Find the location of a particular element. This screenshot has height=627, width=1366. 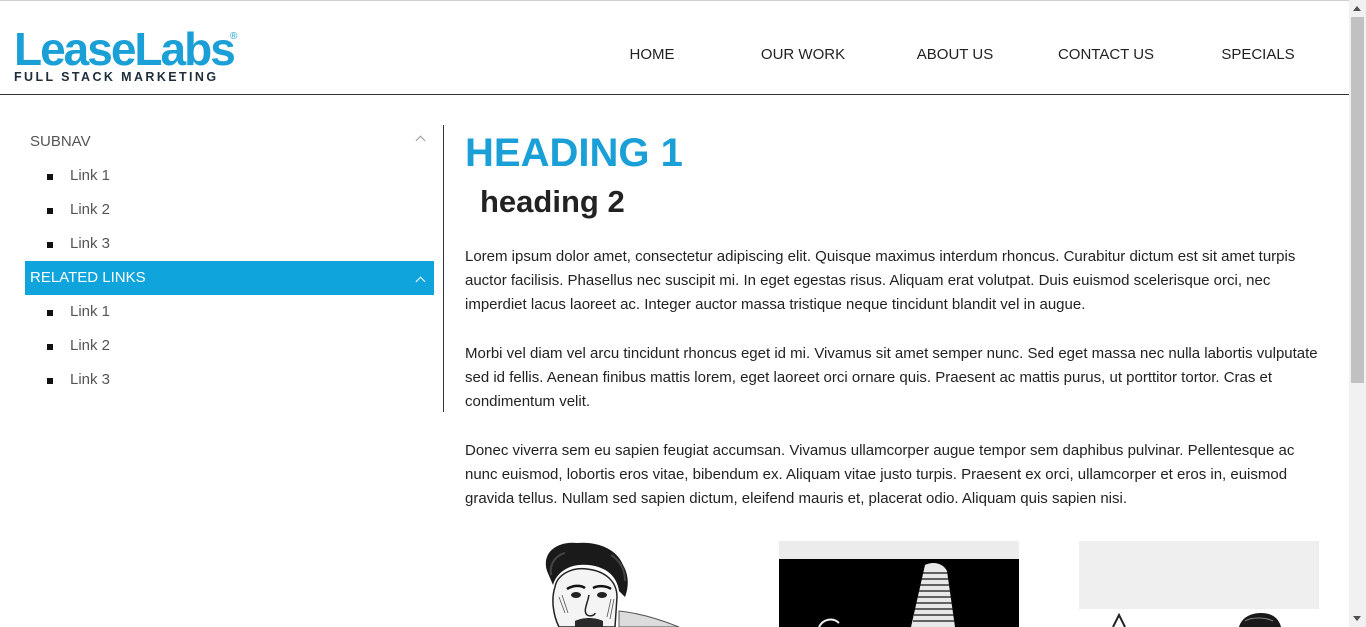

sidebar-divider is located at coordinates (443, 268).